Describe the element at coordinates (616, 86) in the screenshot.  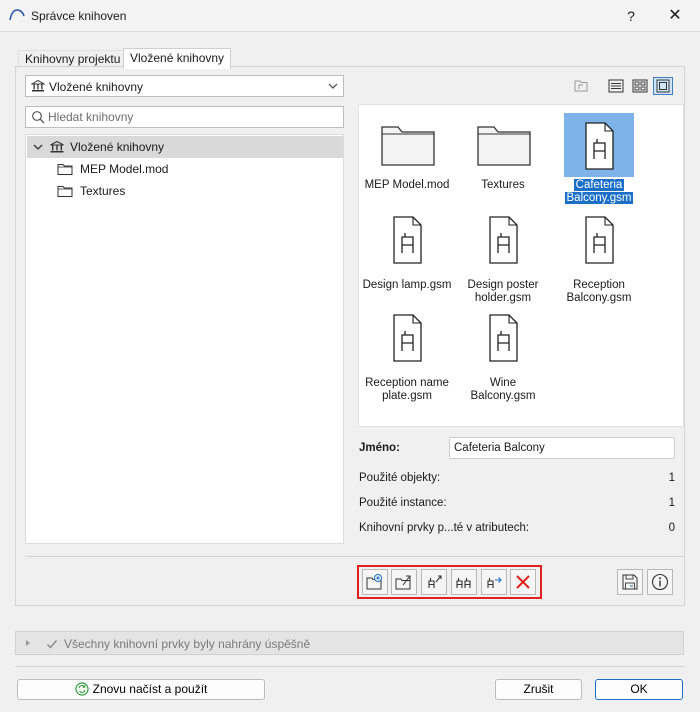
I see `list-view-icon` at that location.